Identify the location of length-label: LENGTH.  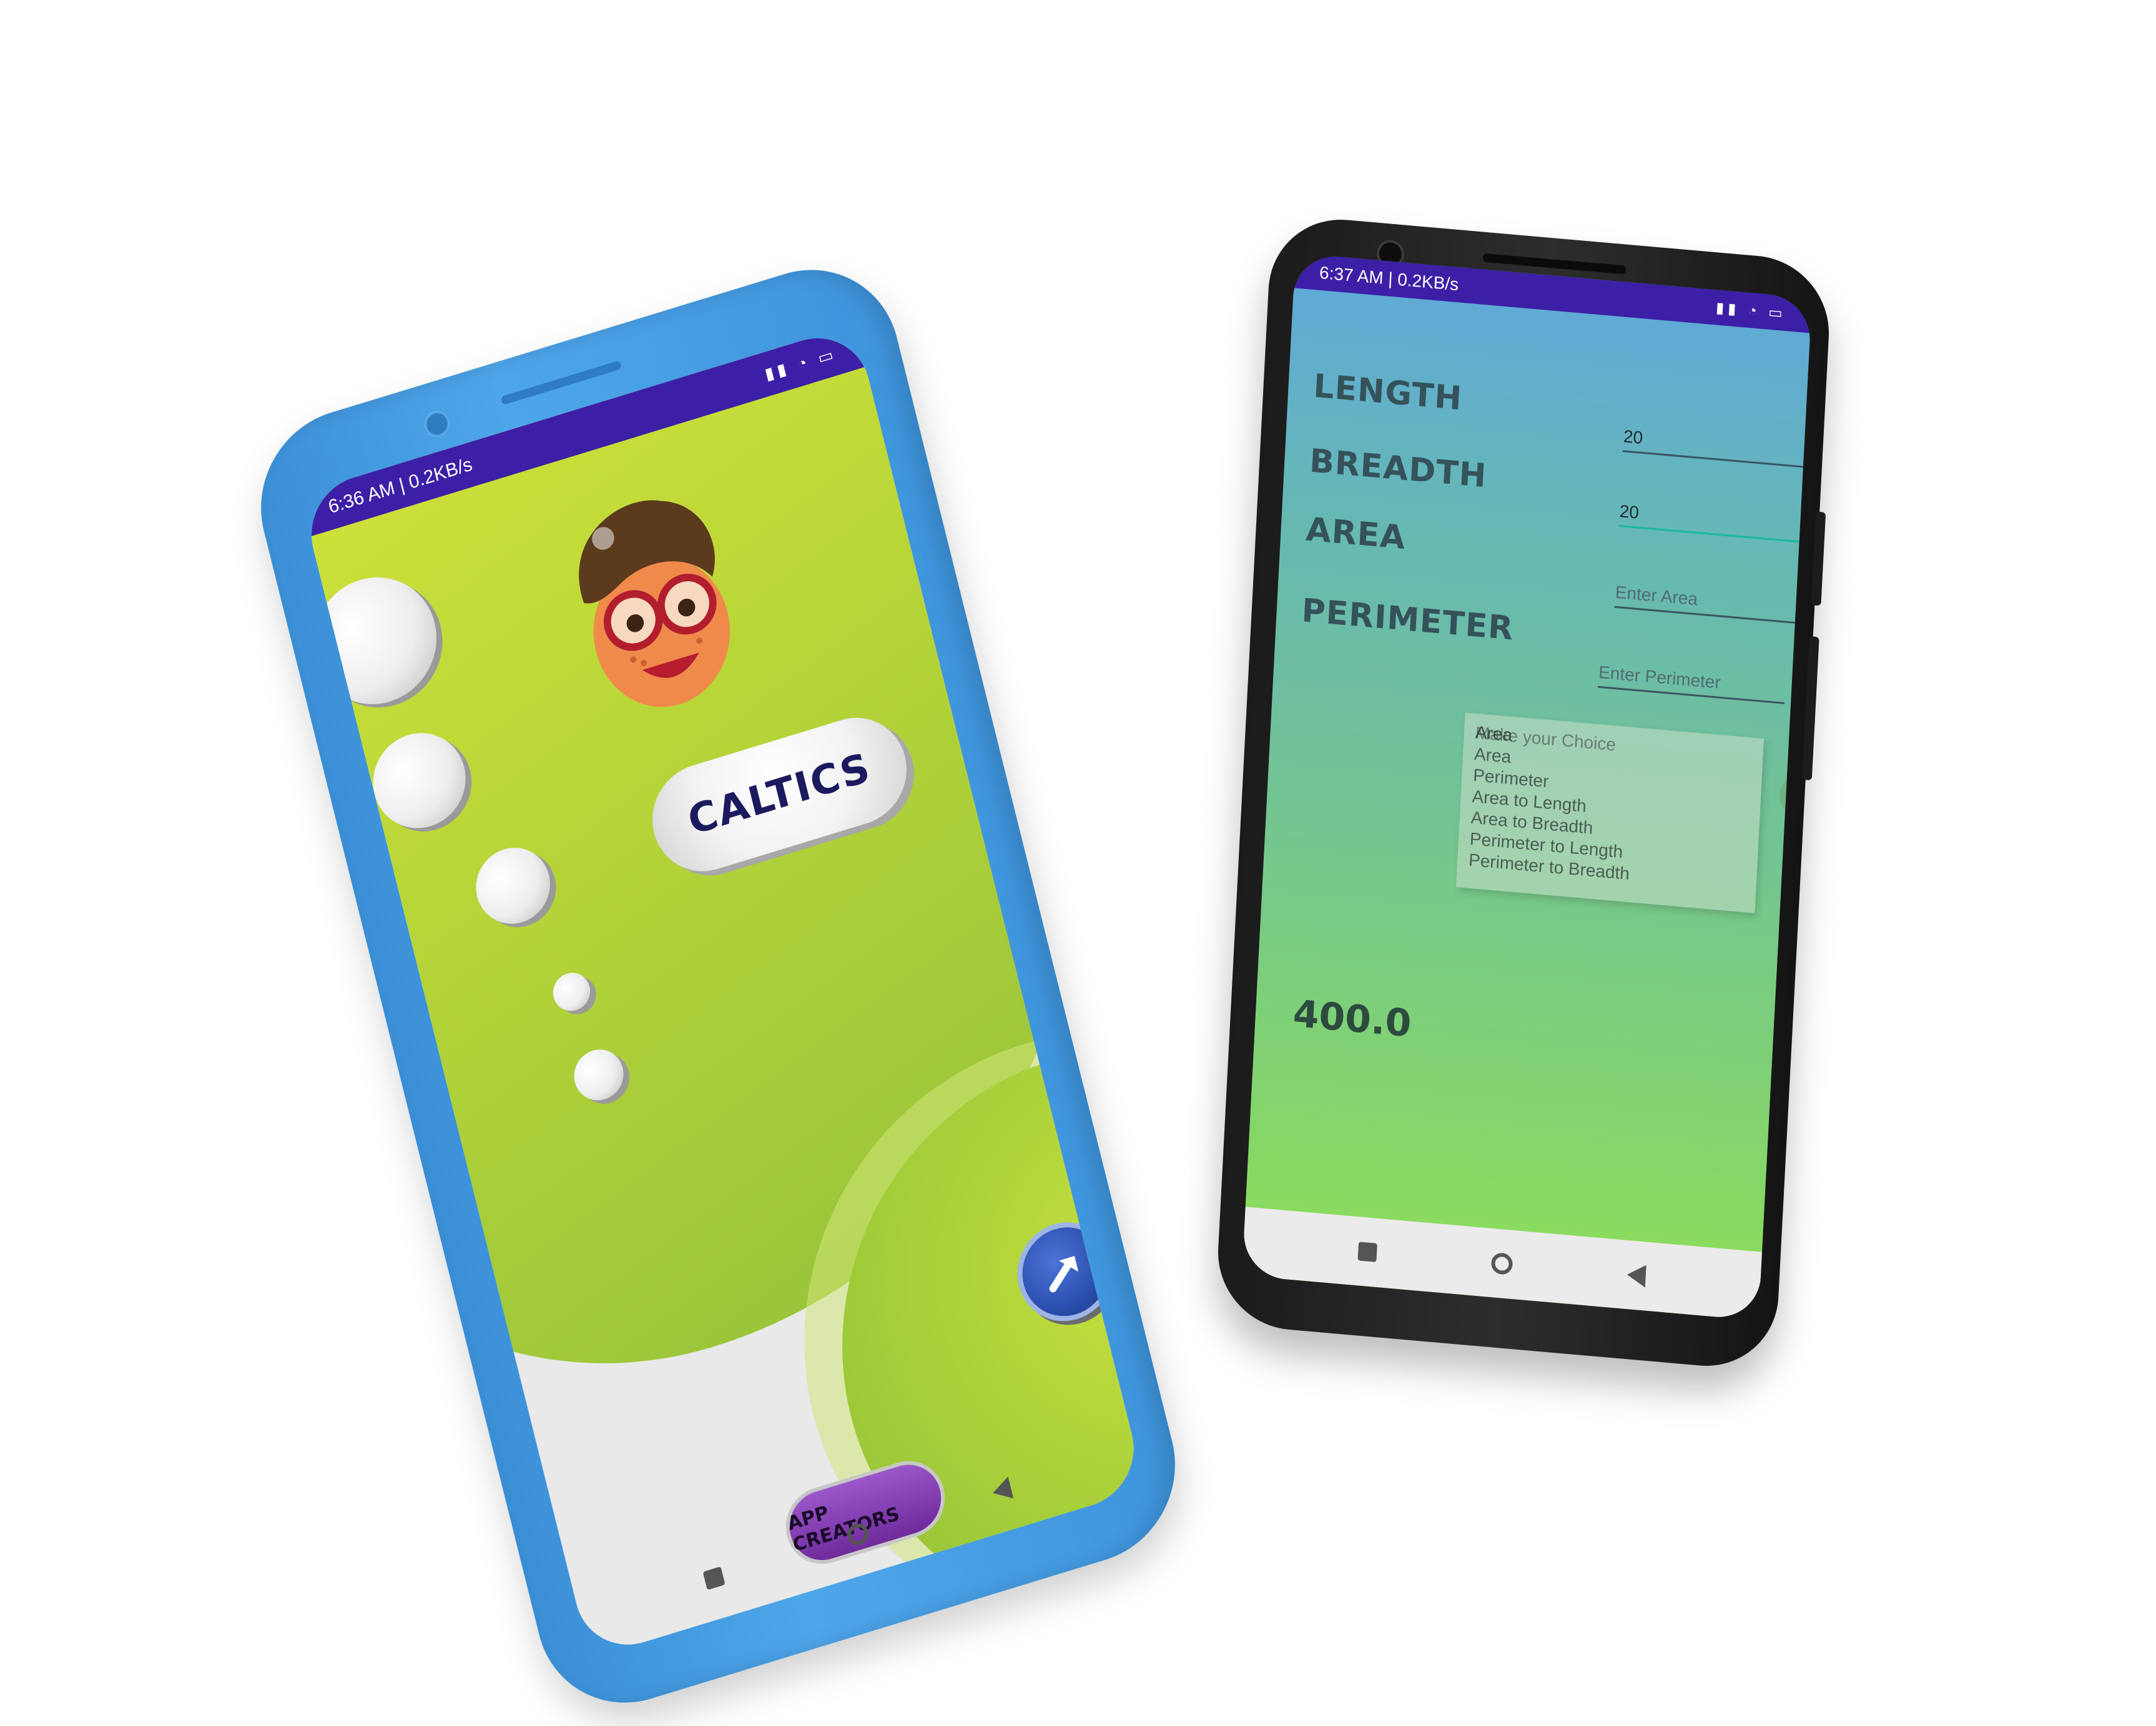
(1388, 393).